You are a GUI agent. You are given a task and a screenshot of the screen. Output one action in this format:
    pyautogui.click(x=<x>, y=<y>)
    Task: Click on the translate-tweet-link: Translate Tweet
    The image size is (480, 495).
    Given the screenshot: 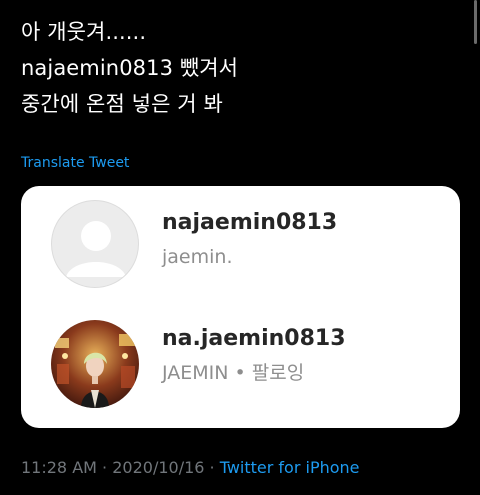 What is the action you would take?
    pyautogui.click(x=75, y=163)
    